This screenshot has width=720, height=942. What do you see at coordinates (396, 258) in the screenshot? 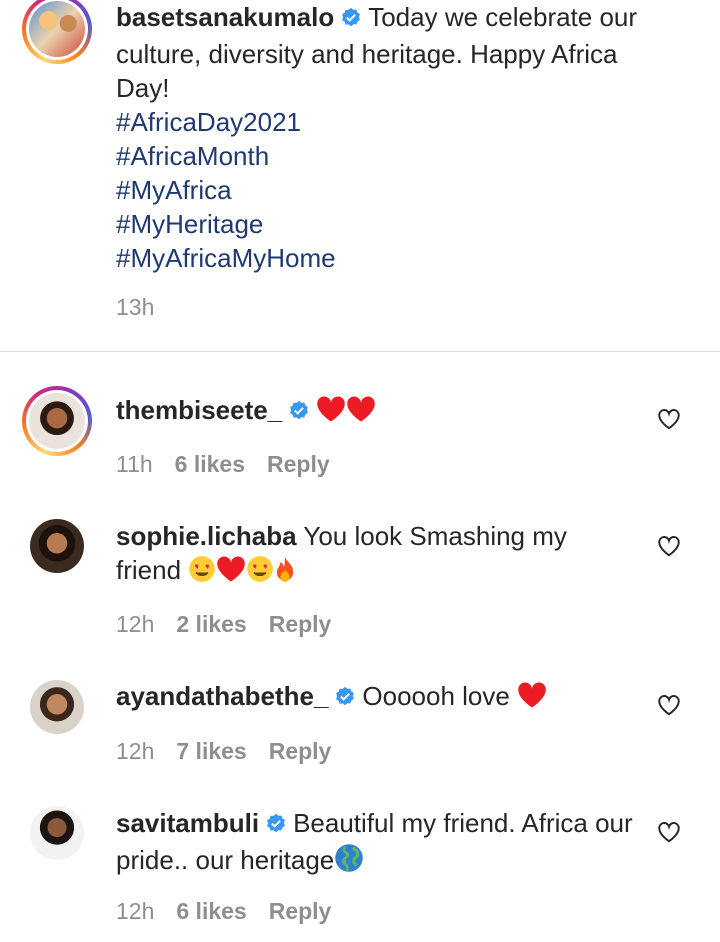
I see `hashtag-link: #MyAfricaMyHome` at bounding box center [396, 258].